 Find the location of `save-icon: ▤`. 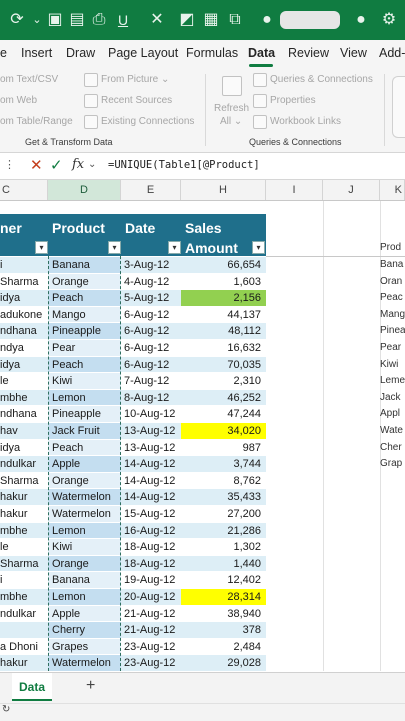

save-icon: ▤ is located at coordinates (77, 20).